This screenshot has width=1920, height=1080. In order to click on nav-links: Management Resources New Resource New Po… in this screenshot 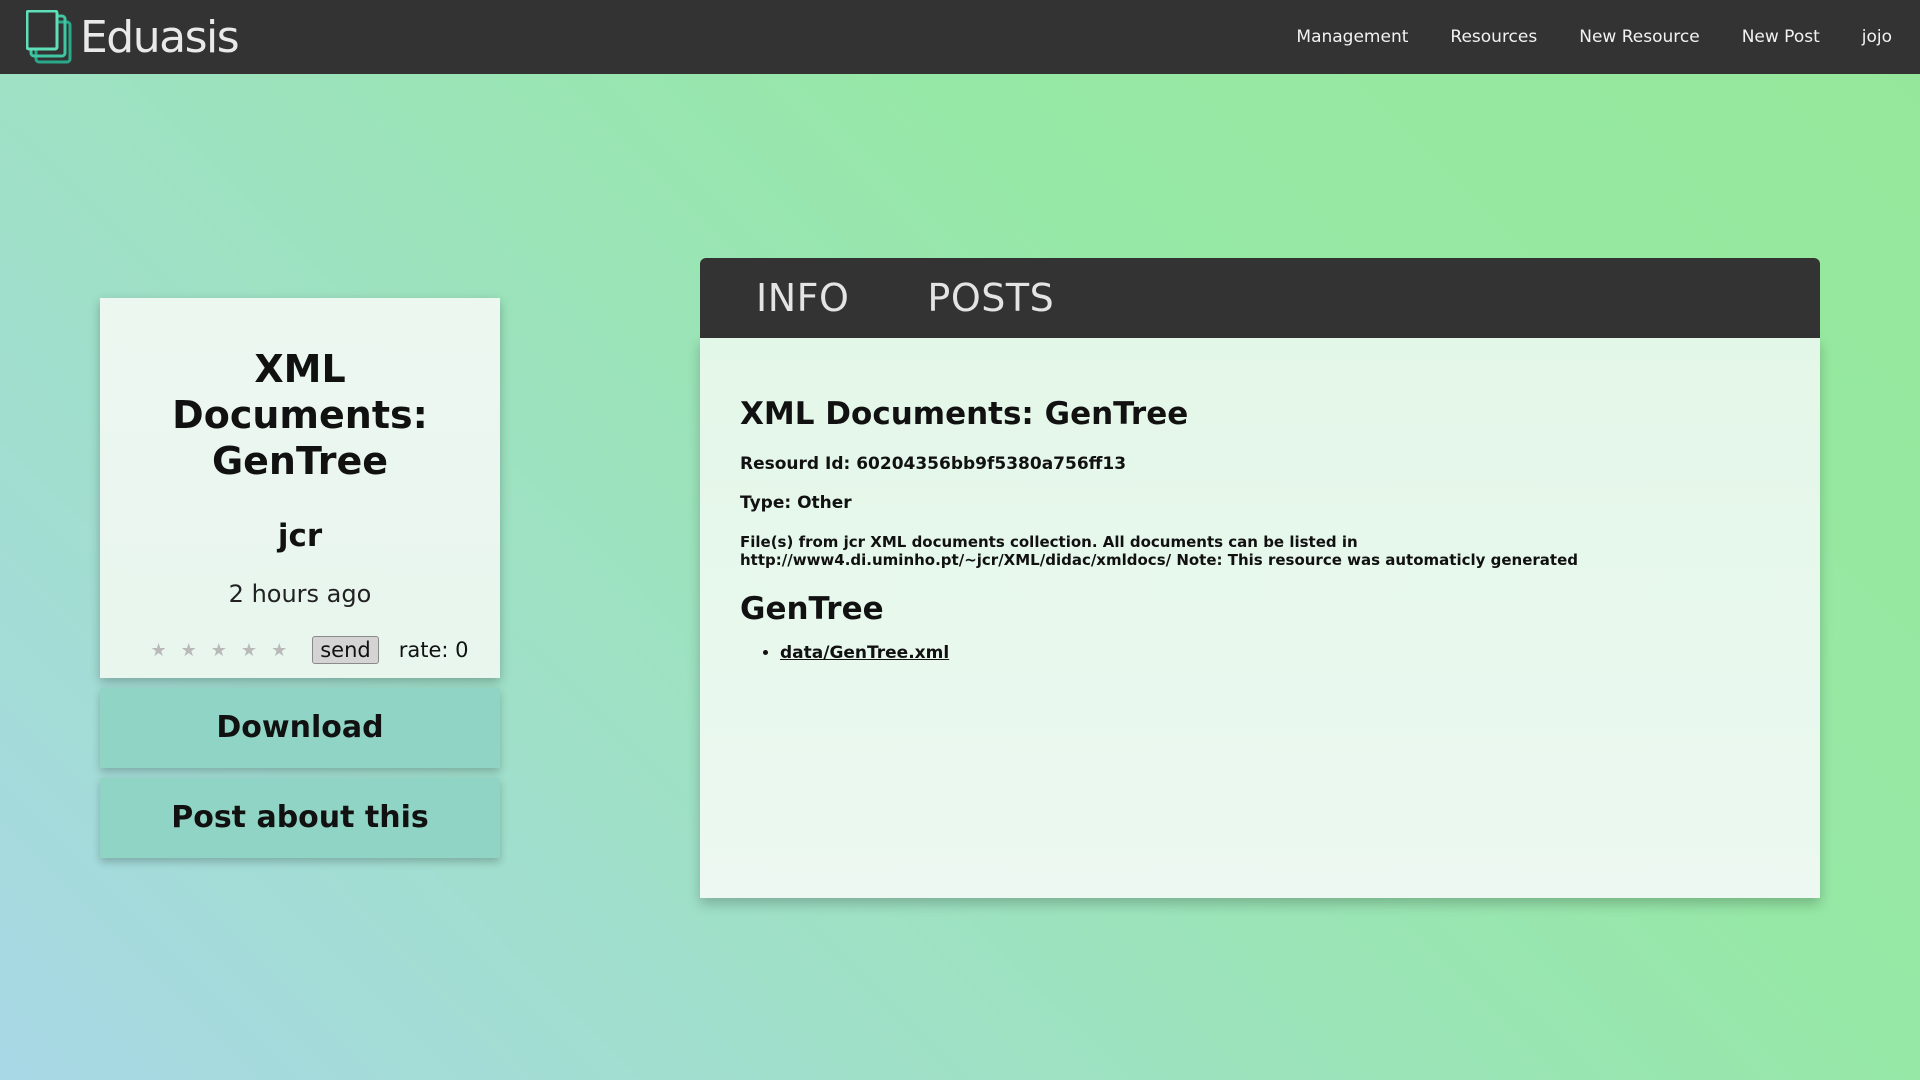, I will do `click(1573, 37)`.